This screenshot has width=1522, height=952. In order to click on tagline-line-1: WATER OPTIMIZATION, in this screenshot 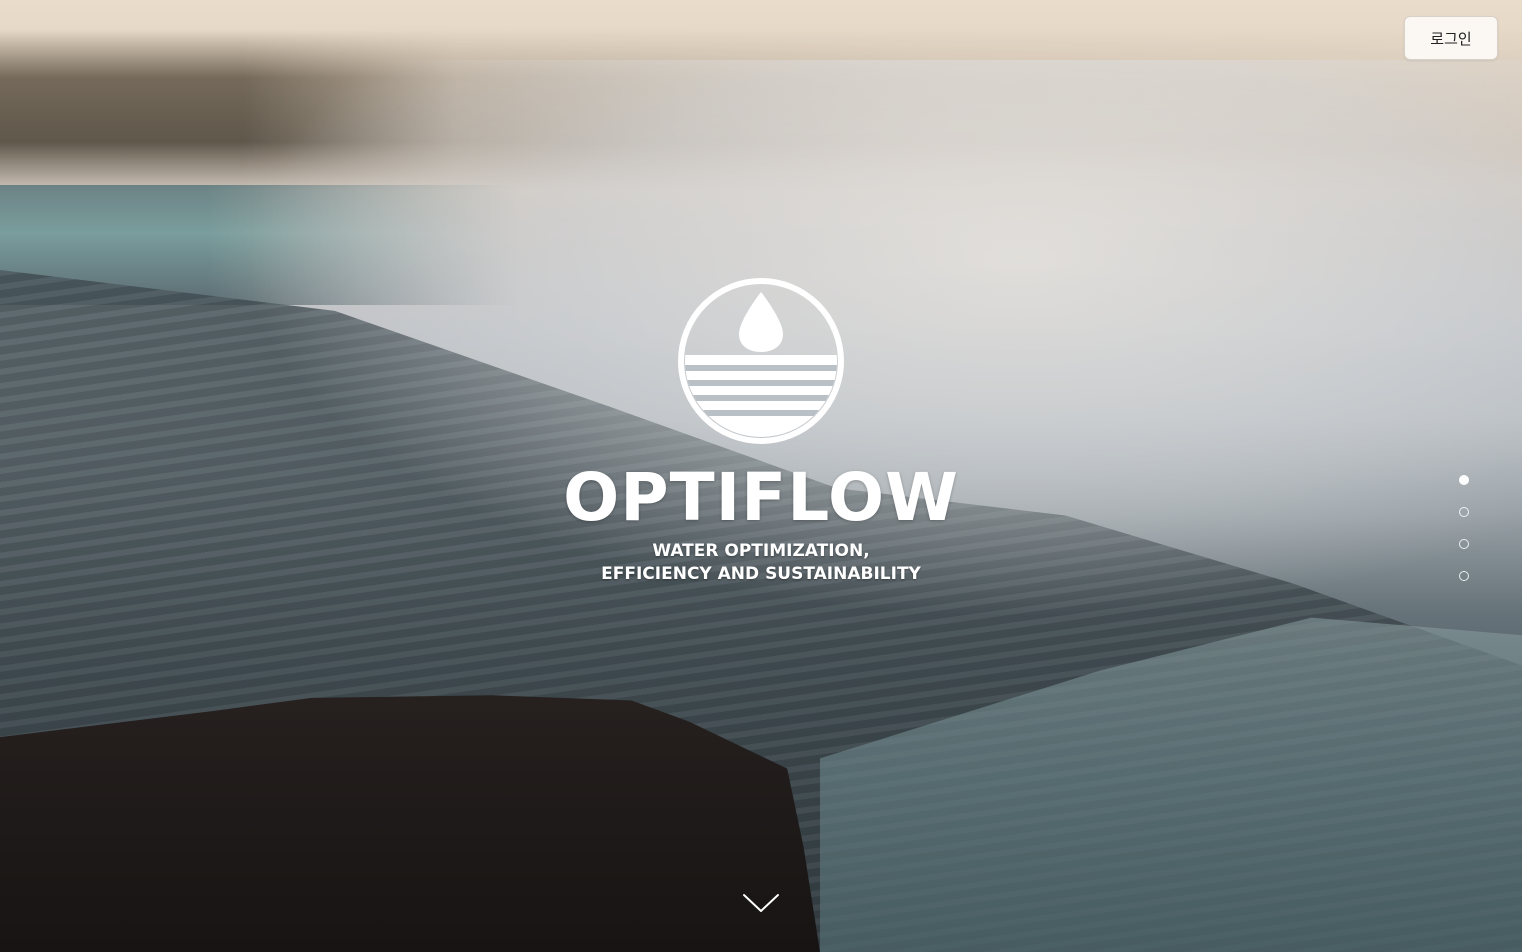, I will do `click(761, 551)`.